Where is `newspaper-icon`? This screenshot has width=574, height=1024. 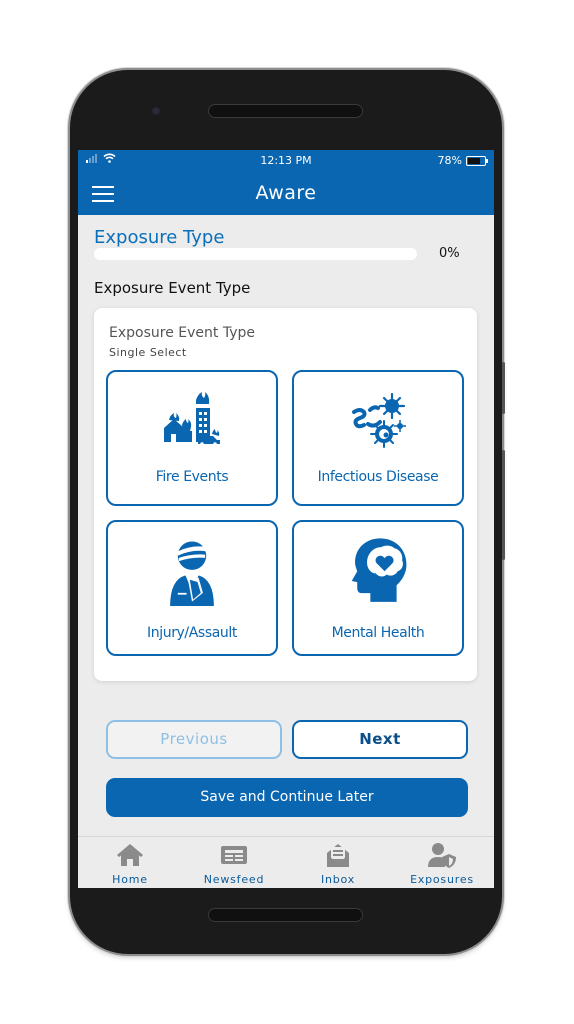 newspaper-icon is located at coordinates (234, 855).